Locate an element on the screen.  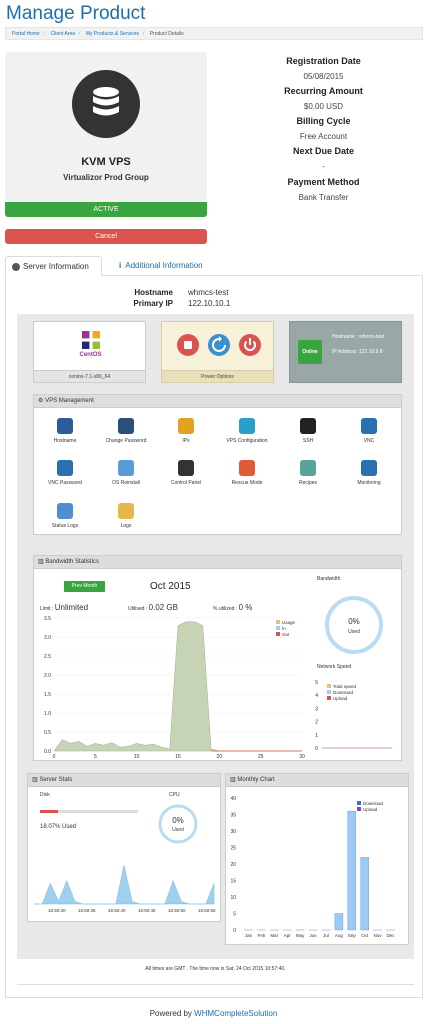
online-ip: IP Address: 122.10.9.8 is located at coordinates (357, 352).